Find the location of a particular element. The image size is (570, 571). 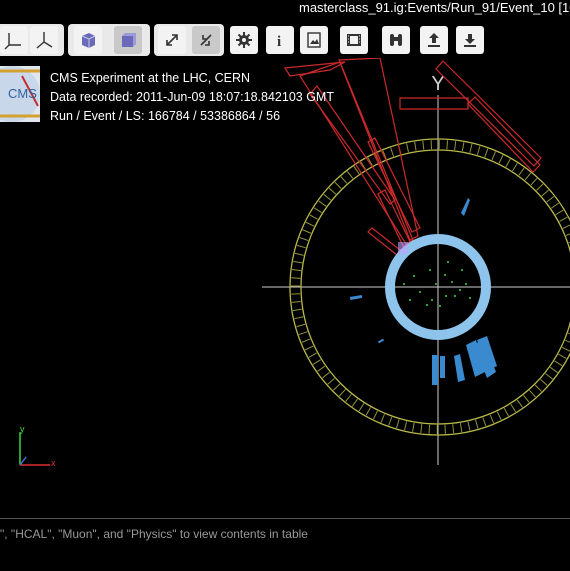

orthographic-button is located at coordinates (128, 40).